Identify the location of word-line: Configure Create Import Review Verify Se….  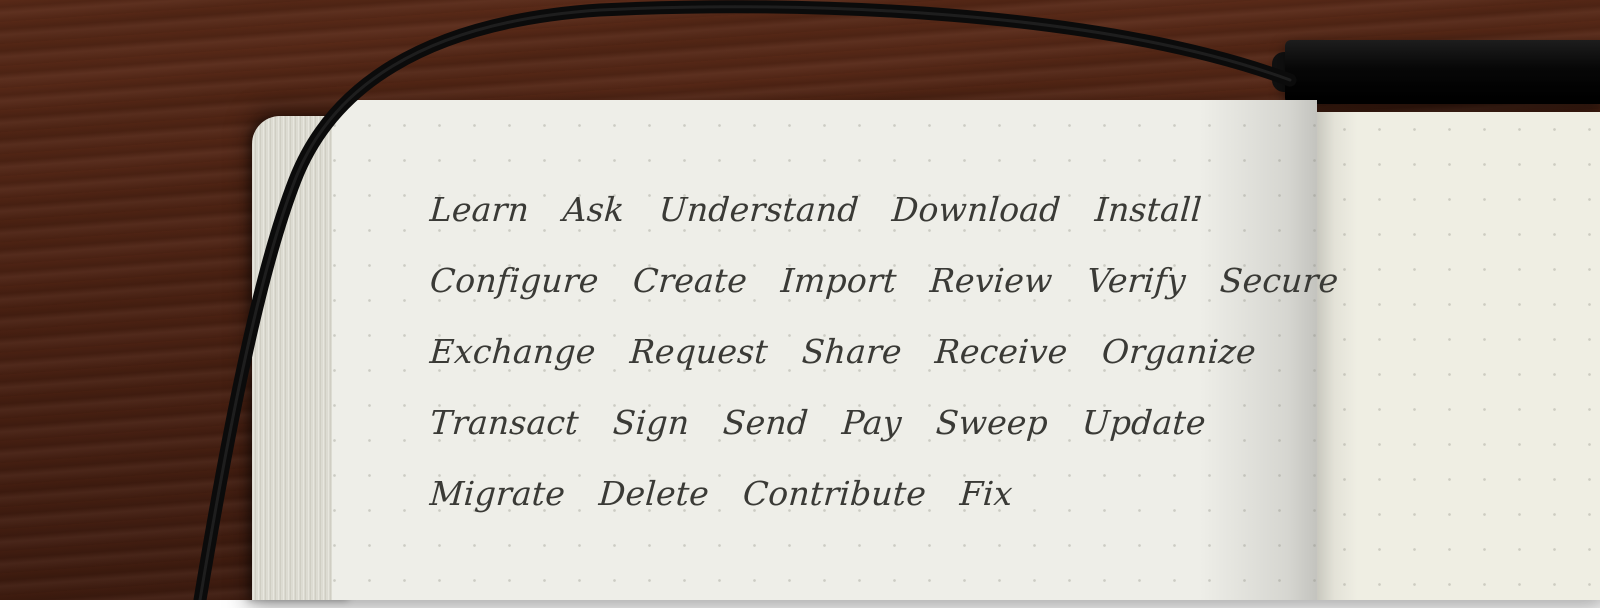
(884, 296).